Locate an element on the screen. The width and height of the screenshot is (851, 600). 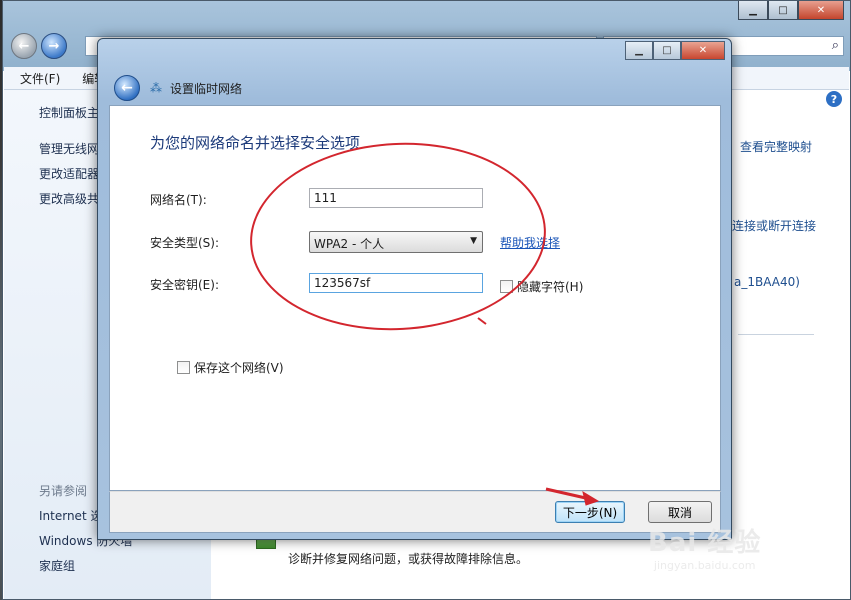
cancel-button: 取消 is located at coordinates (680, 512).